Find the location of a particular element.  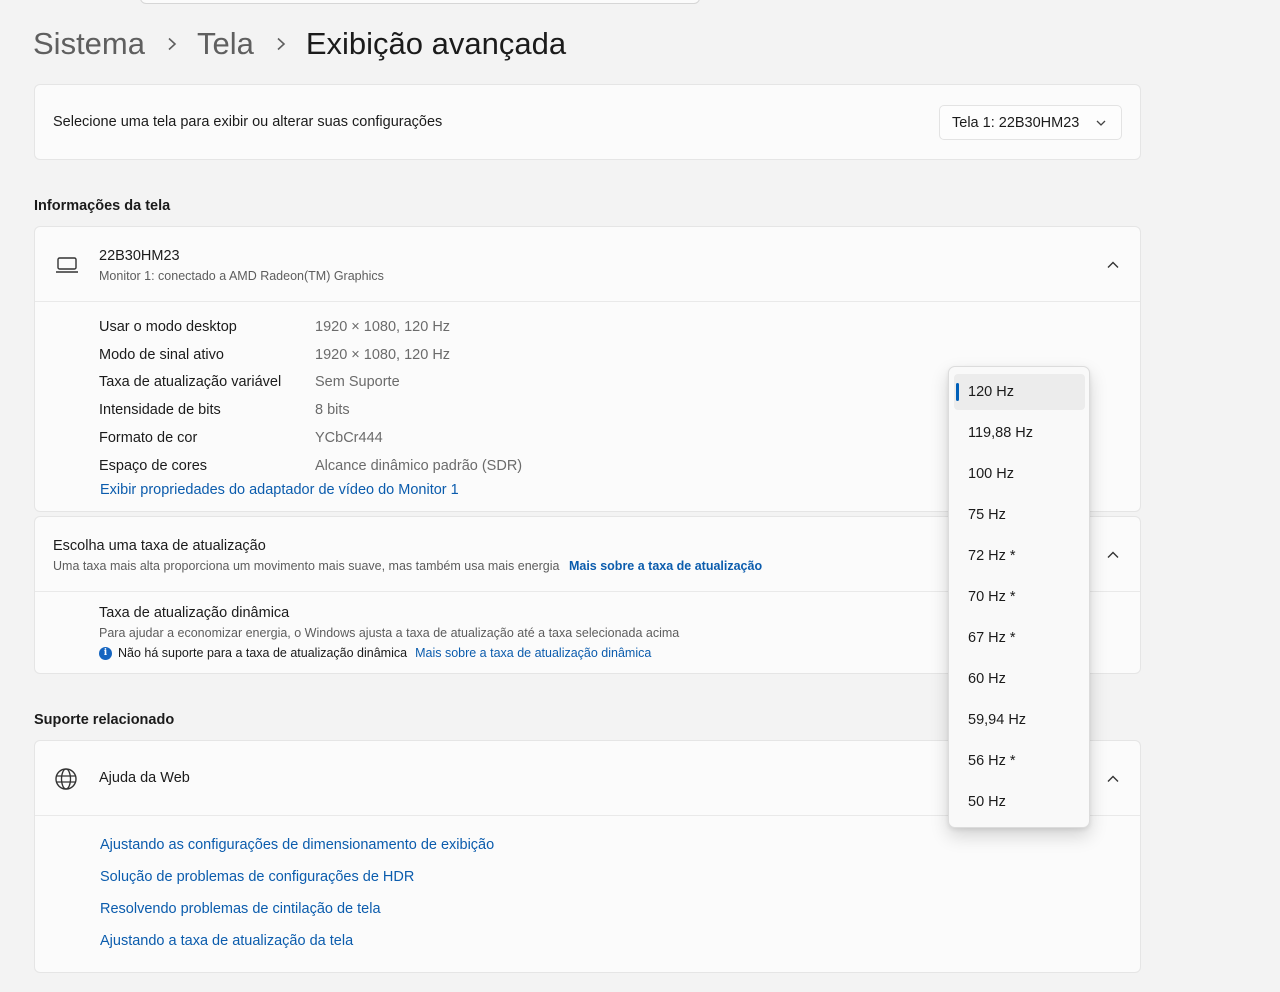

info-row-label: Formato de cor is located at coordinates (148, 438).